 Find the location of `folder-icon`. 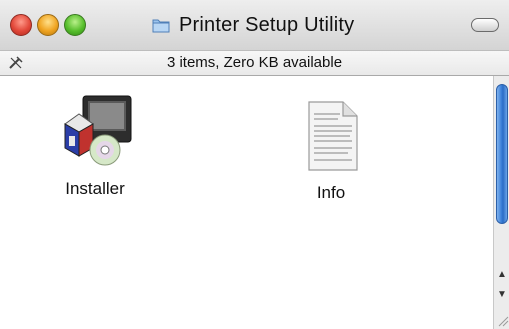

folder-icon is located at coordinates (161, 25).